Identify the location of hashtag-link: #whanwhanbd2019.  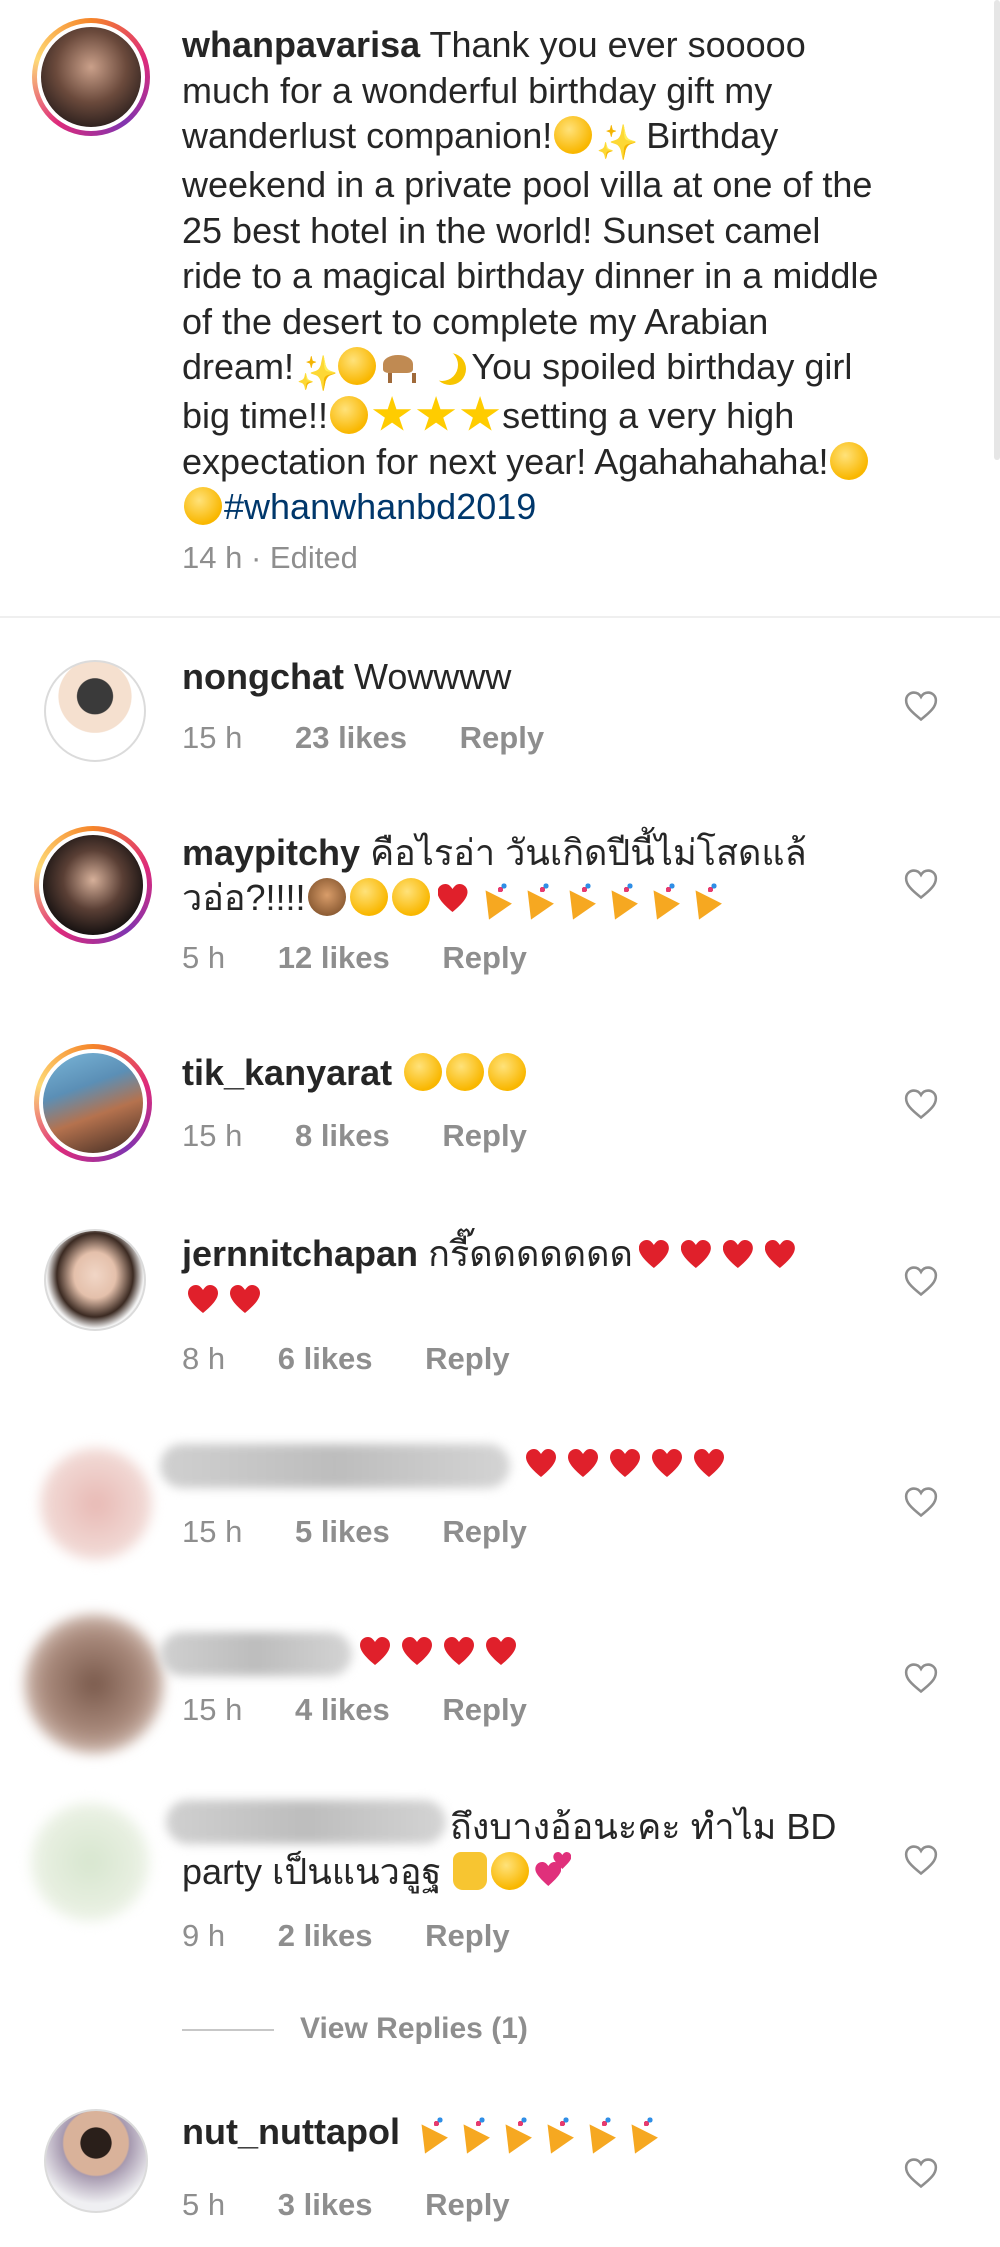
(380, 506).